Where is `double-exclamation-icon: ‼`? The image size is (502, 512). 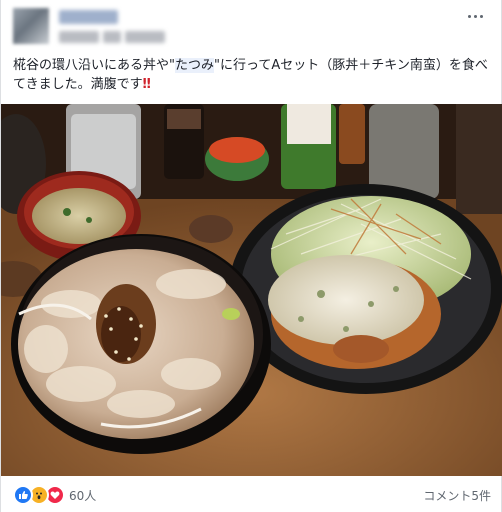
double-exclamation-icon: ‼ is located at coordinates (146, 84).